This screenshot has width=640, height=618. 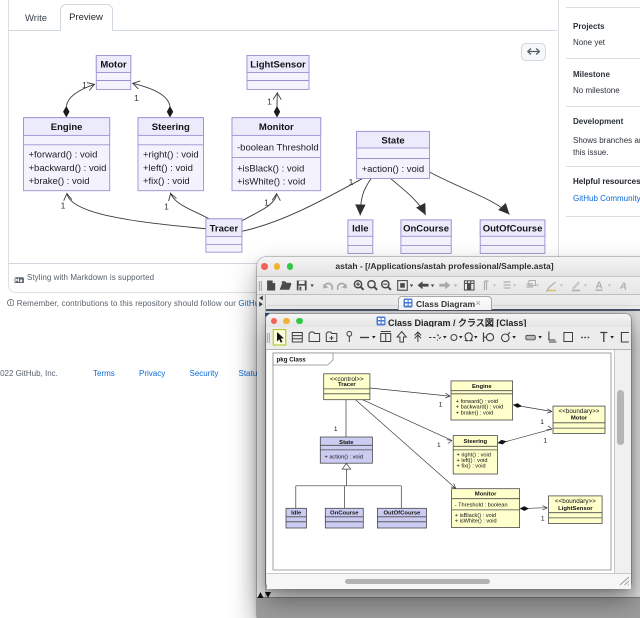 What do you see at coordinates (63, 154) in the screenshot?
I see `svg-text: +forward() : void` at bounding box center [63, 154].